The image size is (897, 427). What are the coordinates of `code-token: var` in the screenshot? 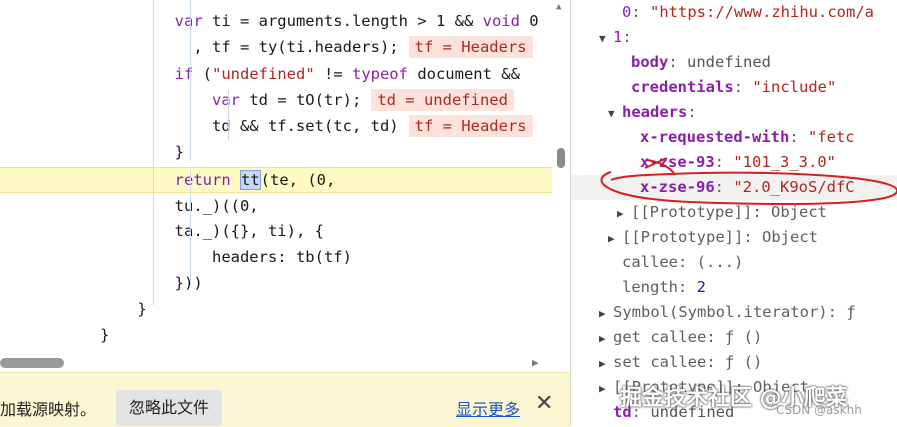 It's located at (225, 100).